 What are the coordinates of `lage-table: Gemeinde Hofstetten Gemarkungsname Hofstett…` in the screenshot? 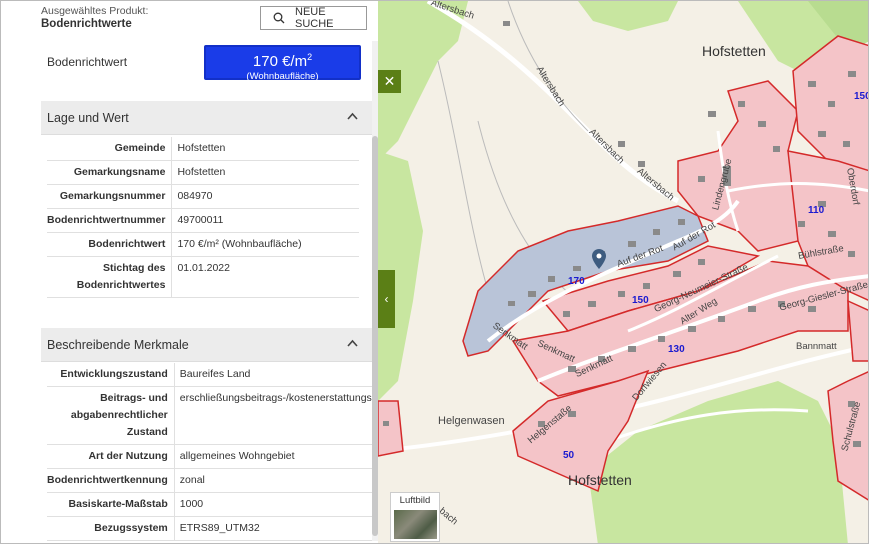 It's located at (203, 217).